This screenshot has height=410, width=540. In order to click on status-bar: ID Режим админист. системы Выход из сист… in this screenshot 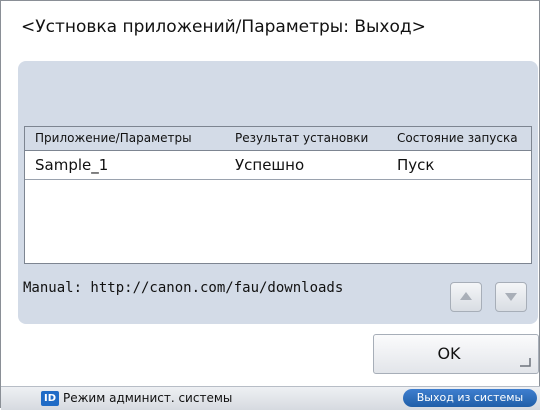, I will do `click(270, 398)`.